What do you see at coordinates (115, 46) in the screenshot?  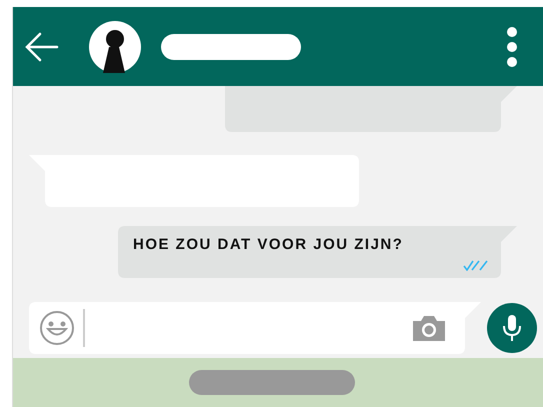 I see `avatar` at bounding box center [115, 46].